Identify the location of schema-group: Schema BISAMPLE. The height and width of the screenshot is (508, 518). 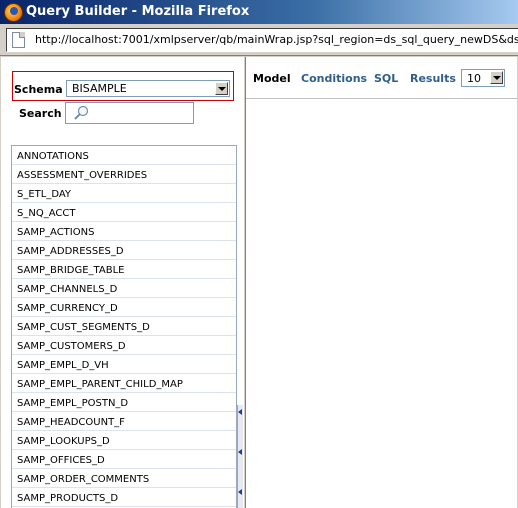
(123, 86).